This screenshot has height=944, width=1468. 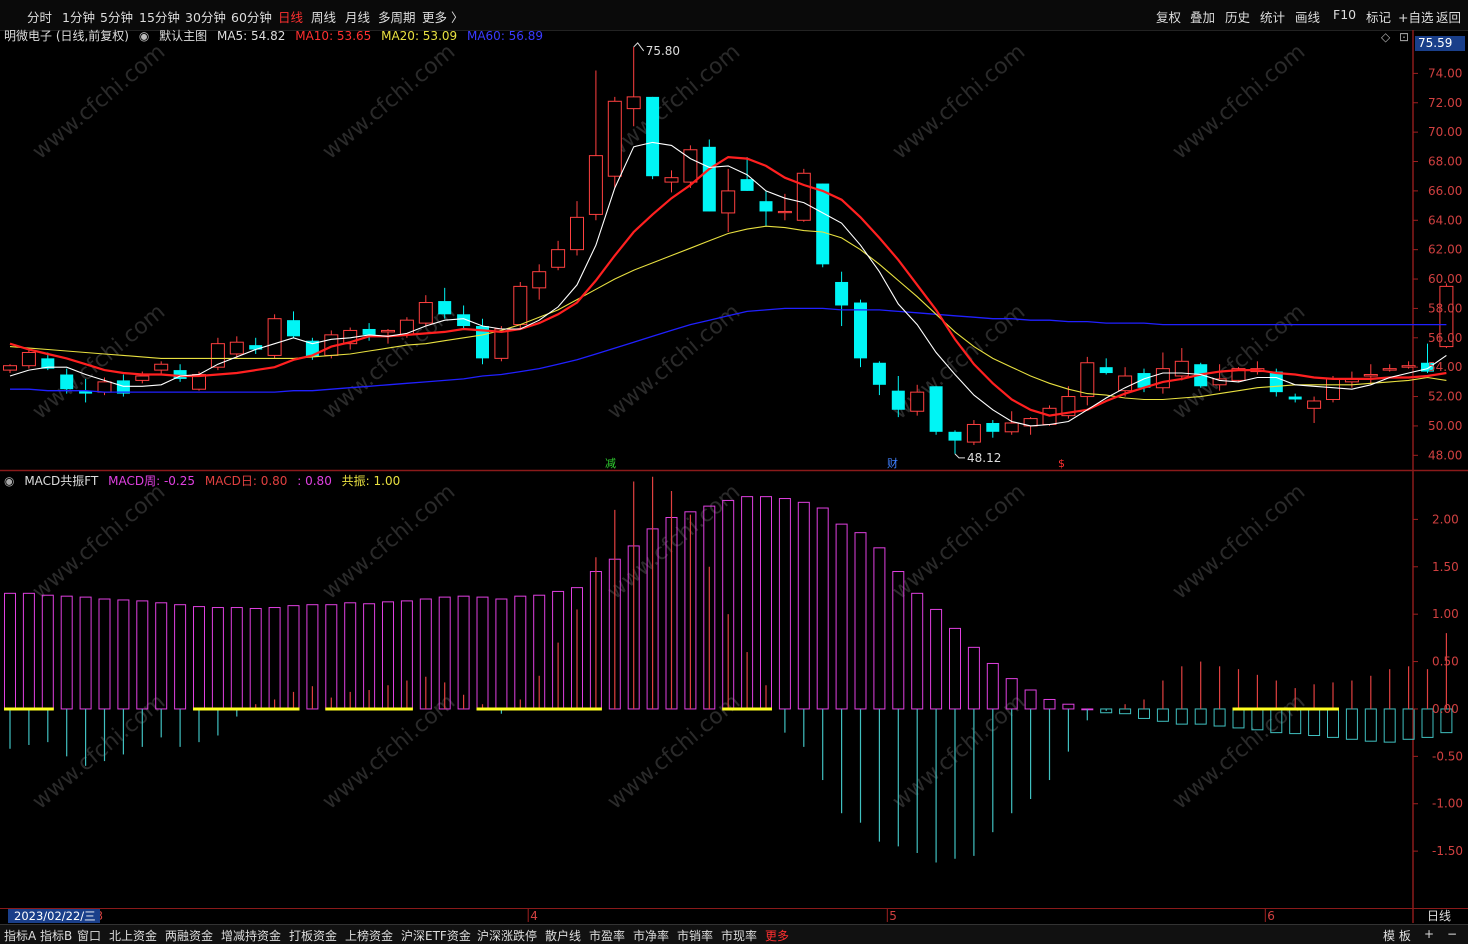 I want to click on button-add-watchlist: +自选, so click(x=1415, y=16).